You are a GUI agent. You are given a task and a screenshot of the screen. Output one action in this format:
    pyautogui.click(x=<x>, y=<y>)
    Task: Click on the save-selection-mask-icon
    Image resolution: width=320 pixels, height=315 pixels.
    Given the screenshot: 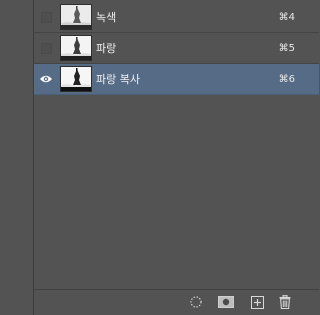 What is the action you would take?
    pyautogui.click(x=226, y=302)
    